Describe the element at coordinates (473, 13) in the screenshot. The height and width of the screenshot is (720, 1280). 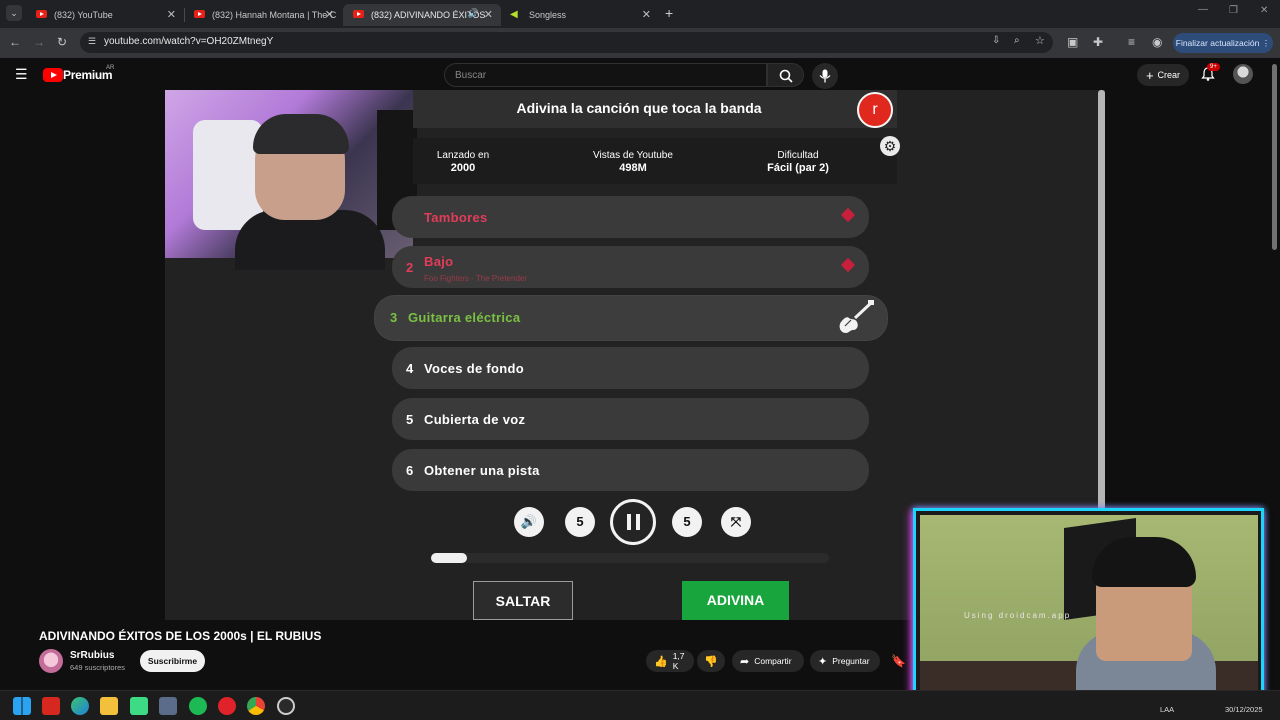
I see `audio-playing-icon: 🔊` at that location.